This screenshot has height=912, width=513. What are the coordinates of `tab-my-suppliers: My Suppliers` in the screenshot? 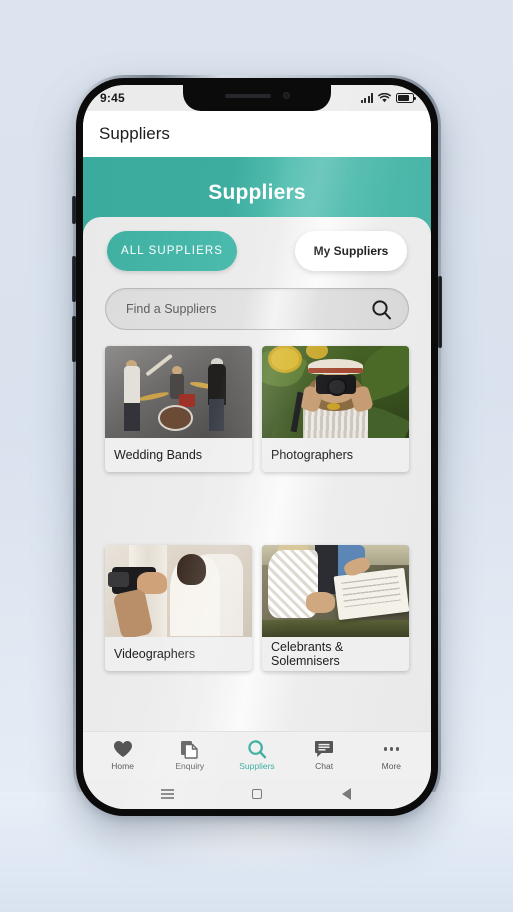 It's located at (351, 251).